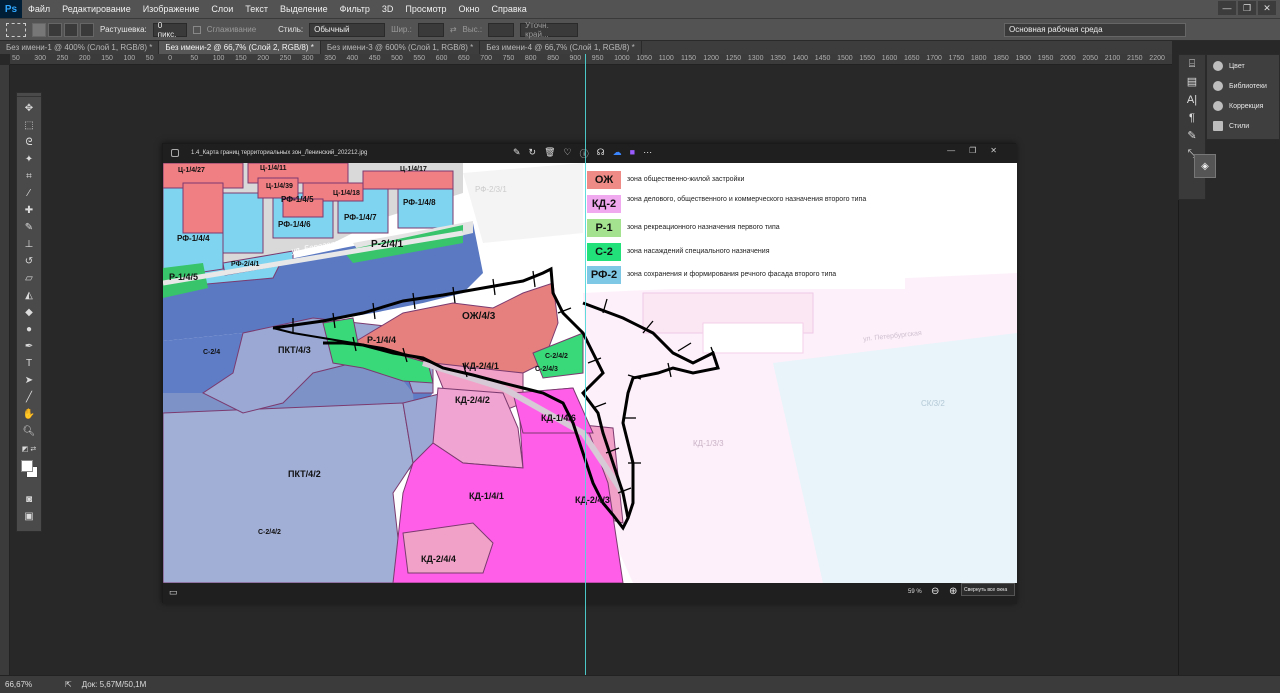  I want to click on marquee-tool-icon: ⬚, so click(29, 125).